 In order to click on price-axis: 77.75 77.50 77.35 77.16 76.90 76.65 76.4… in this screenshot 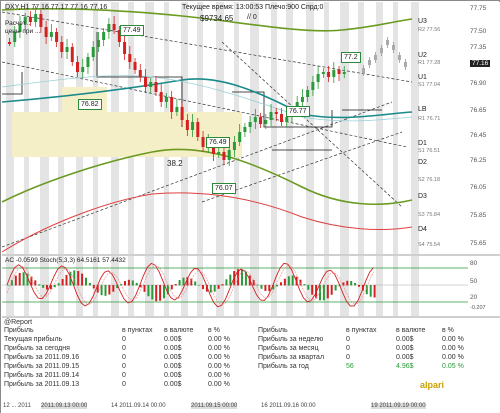, I will do `click(484, 207)`.